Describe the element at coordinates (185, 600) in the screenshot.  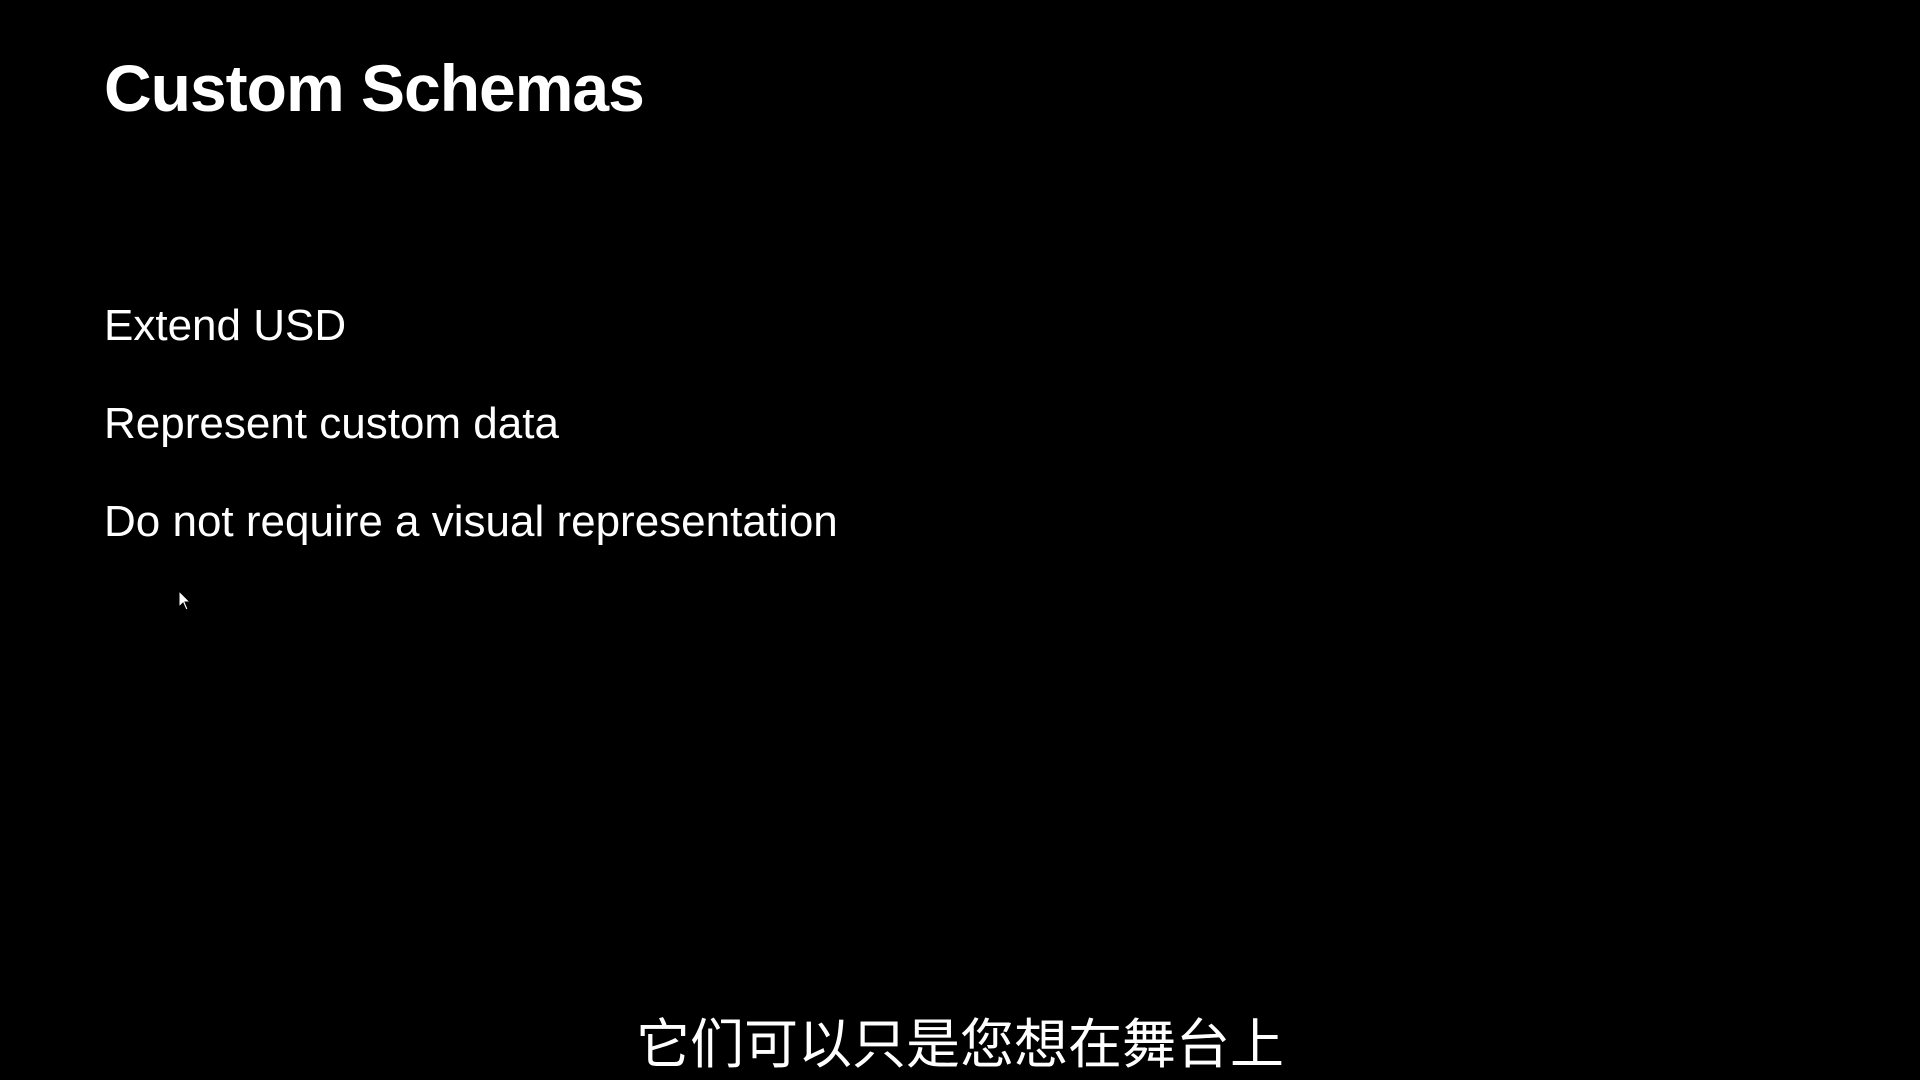
I see `mouse-pointer-icon` at that location.